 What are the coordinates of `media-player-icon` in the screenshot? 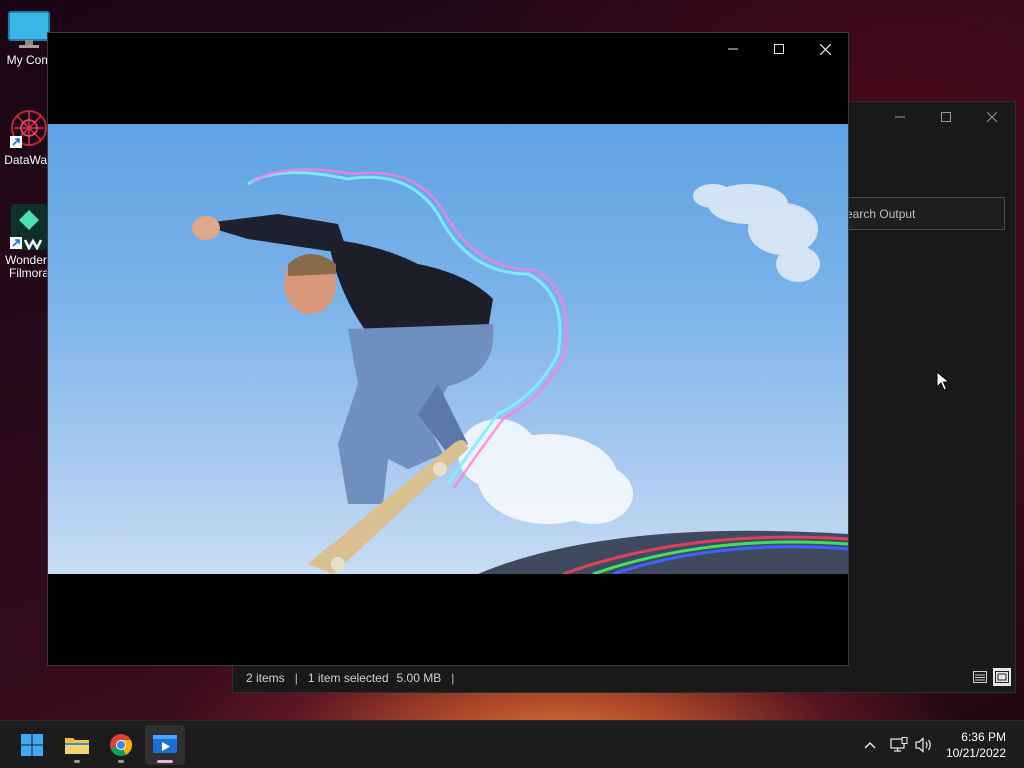 It's located at (165, 744).